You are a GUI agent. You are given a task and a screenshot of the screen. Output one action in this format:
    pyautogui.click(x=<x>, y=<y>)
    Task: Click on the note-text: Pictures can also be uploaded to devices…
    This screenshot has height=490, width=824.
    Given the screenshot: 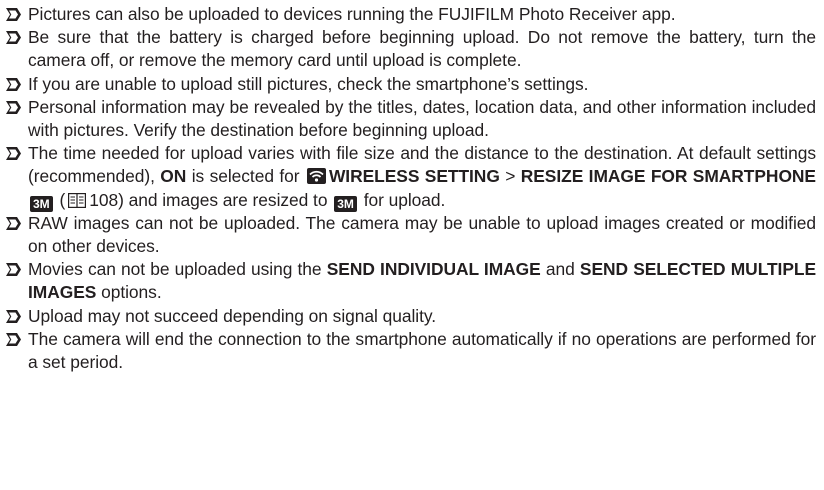 What is the action you would take?
    pyautogui.click(x=352, y=14)
    